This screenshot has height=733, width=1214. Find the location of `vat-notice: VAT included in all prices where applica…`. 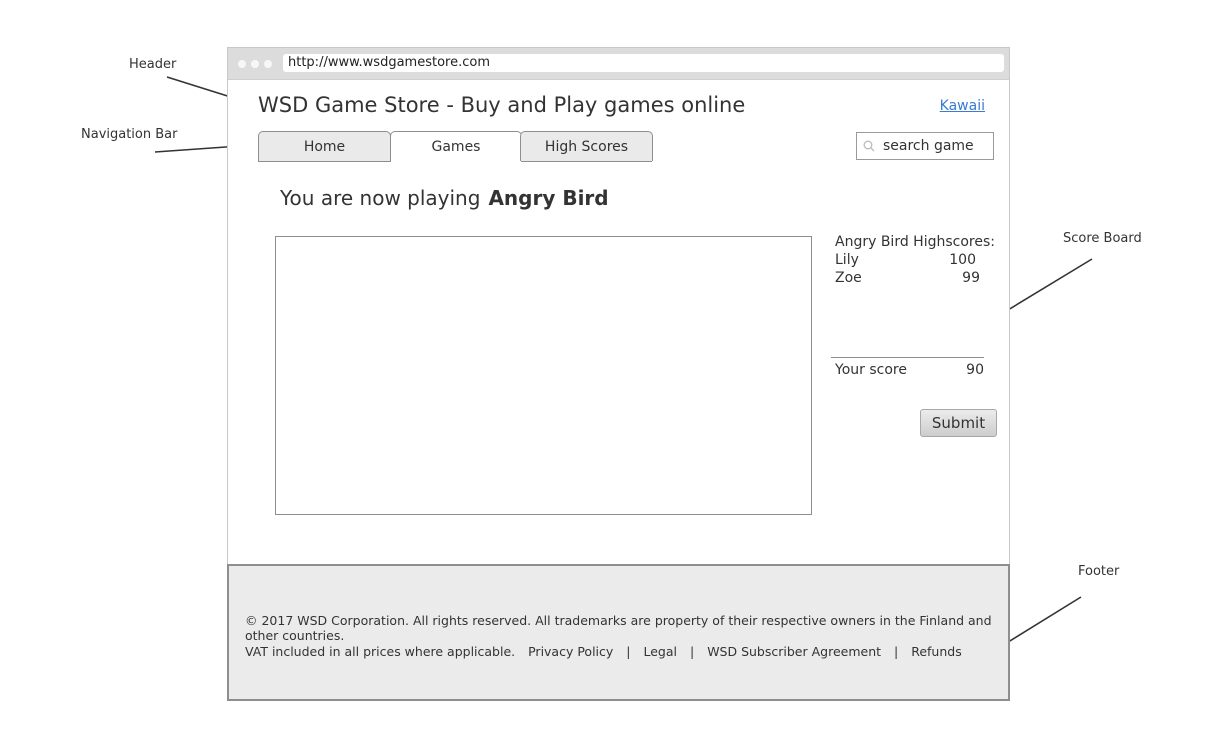

vat-notice: VAT included in all prices where applica… is located at coordinates (380, 651).